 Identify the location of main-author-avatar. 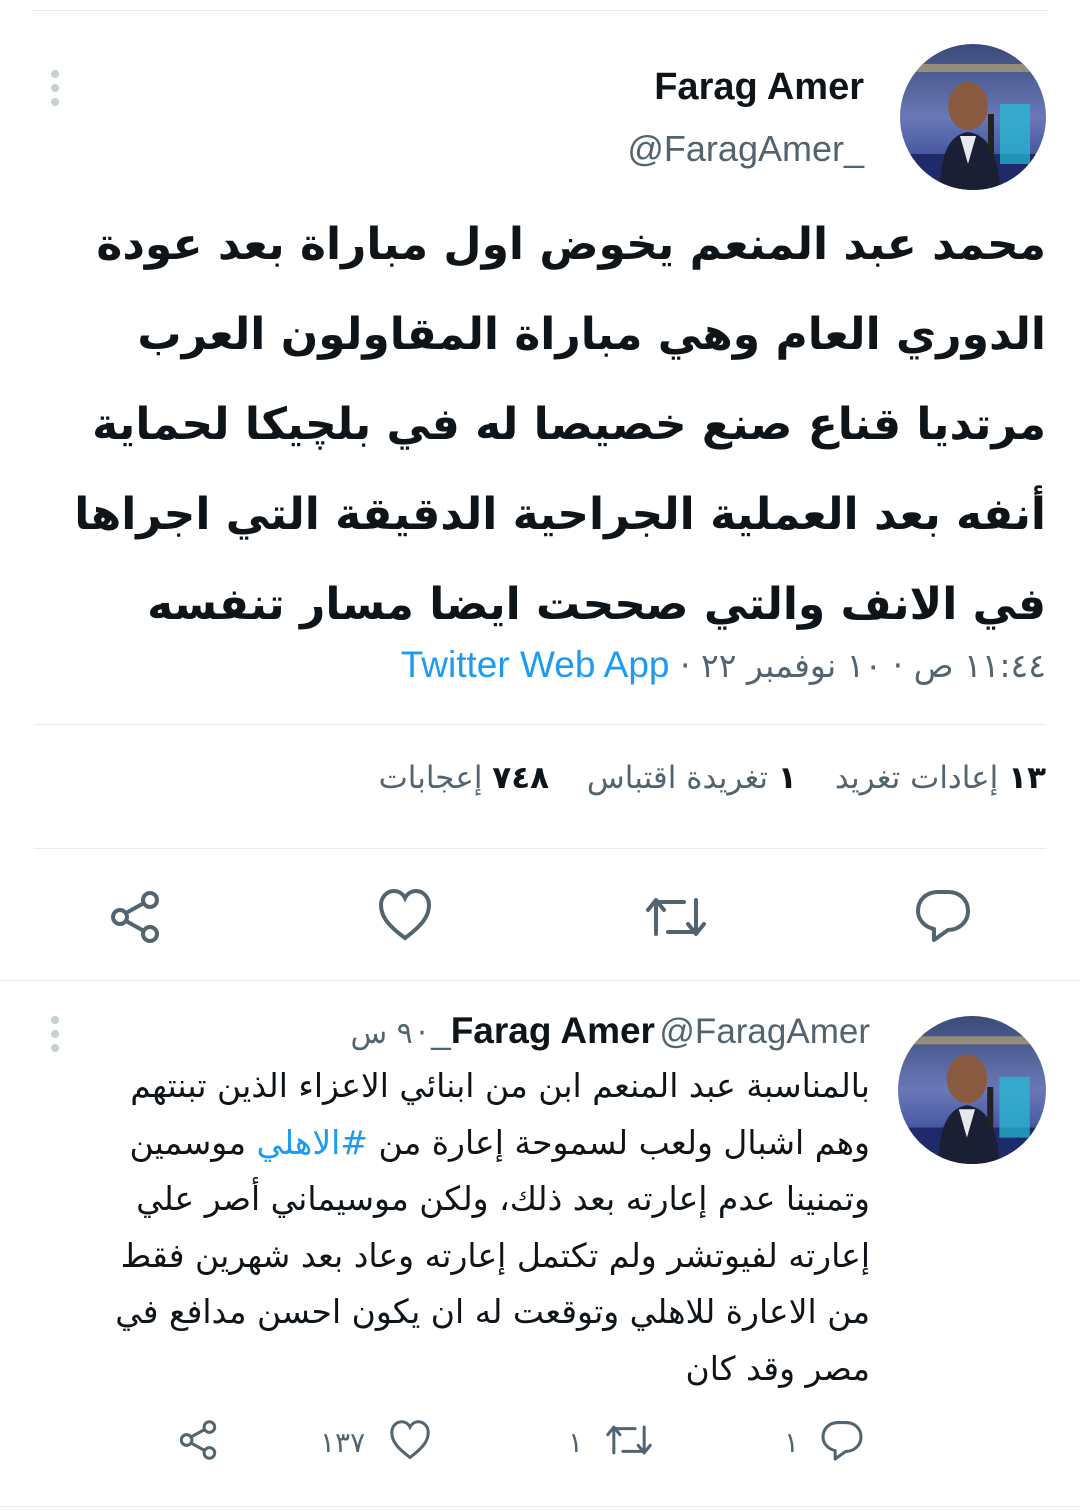
(973, 117).